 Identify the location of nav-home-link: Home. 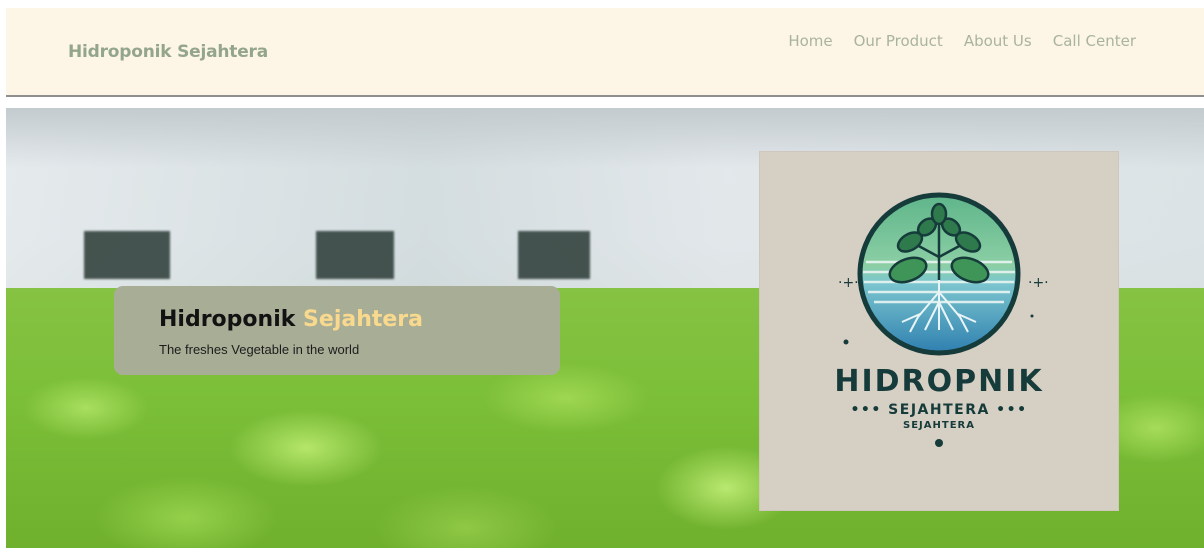
(810, 41).